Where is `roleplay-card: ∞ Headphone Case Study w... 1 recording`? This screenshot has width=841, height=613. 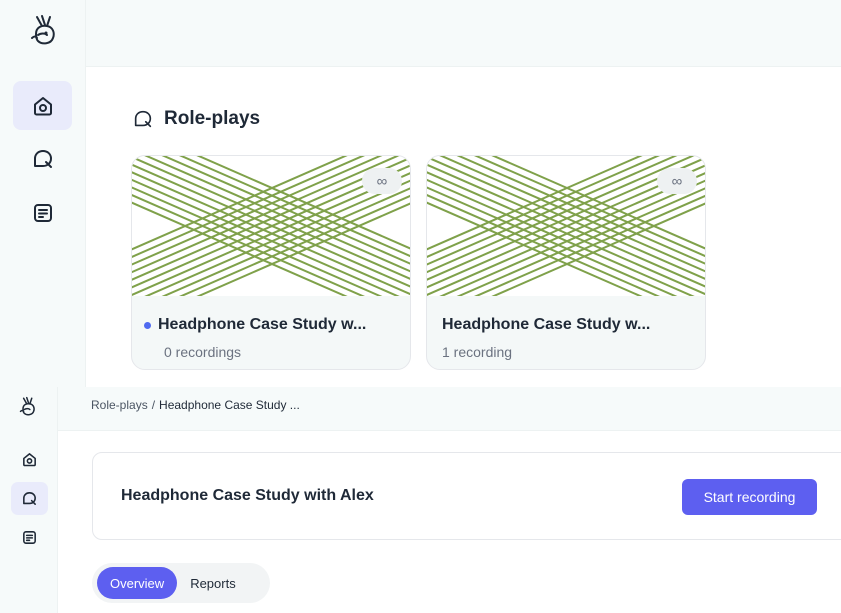 roleplay-card: ∞ Headphone Case Study w... 1 recording is located at coordinates (566, 262).